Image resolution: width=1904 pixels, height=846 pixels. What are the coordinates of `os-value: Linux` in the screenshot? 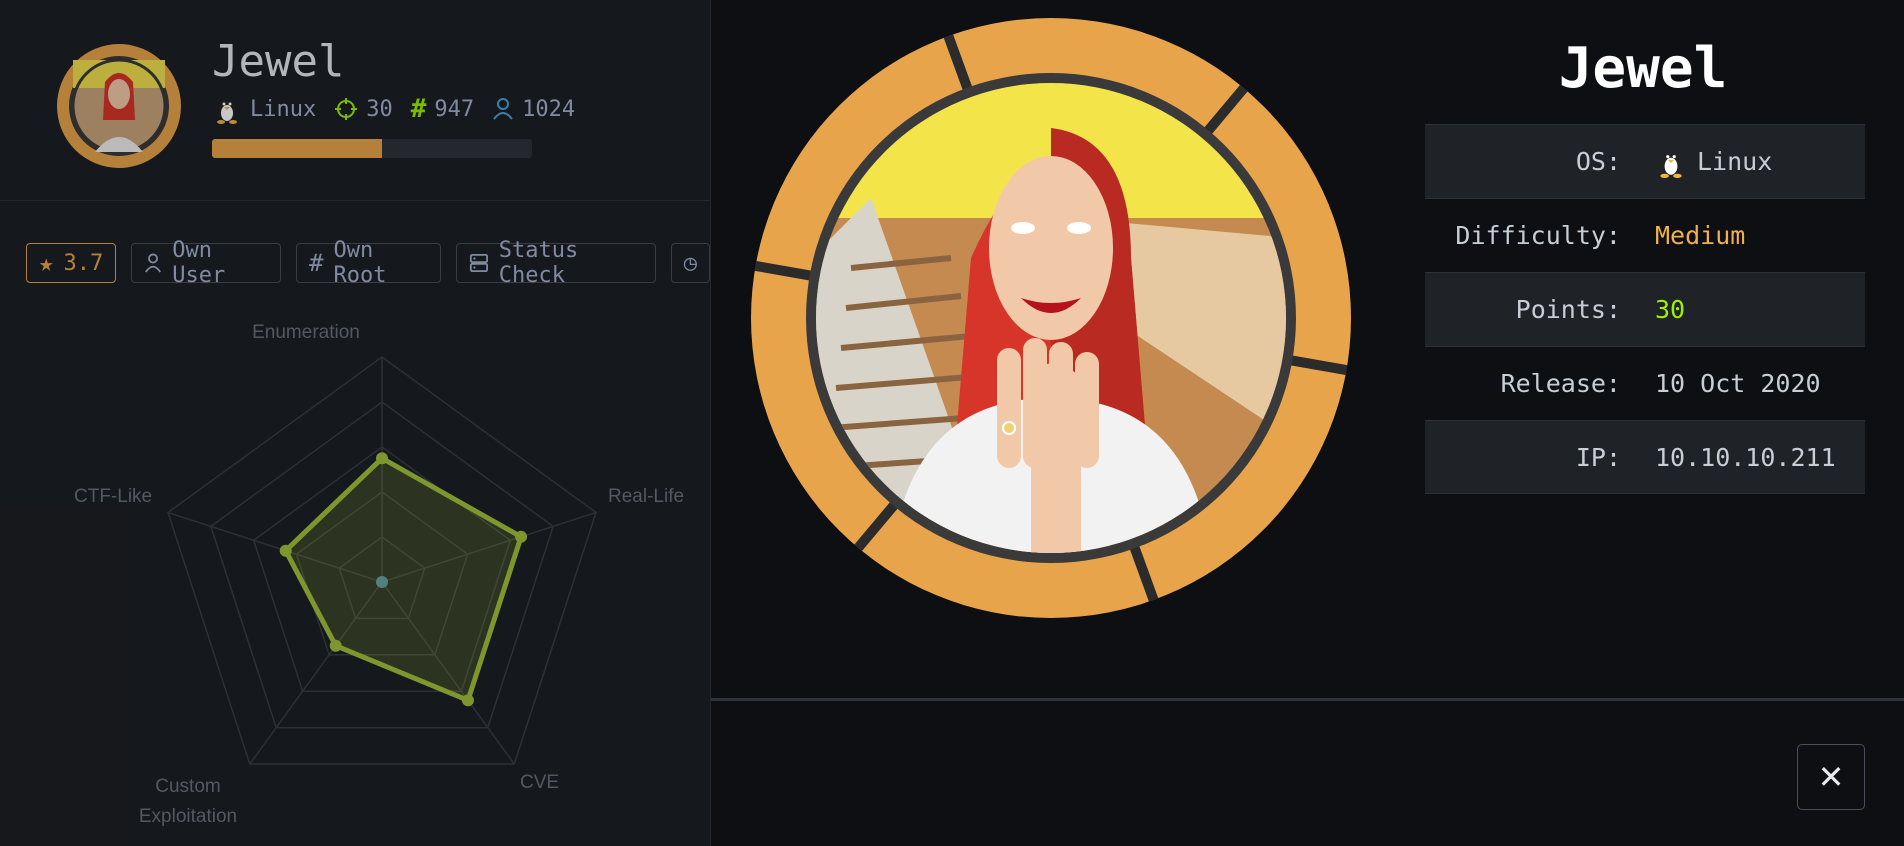 It's located at (1735, 161).